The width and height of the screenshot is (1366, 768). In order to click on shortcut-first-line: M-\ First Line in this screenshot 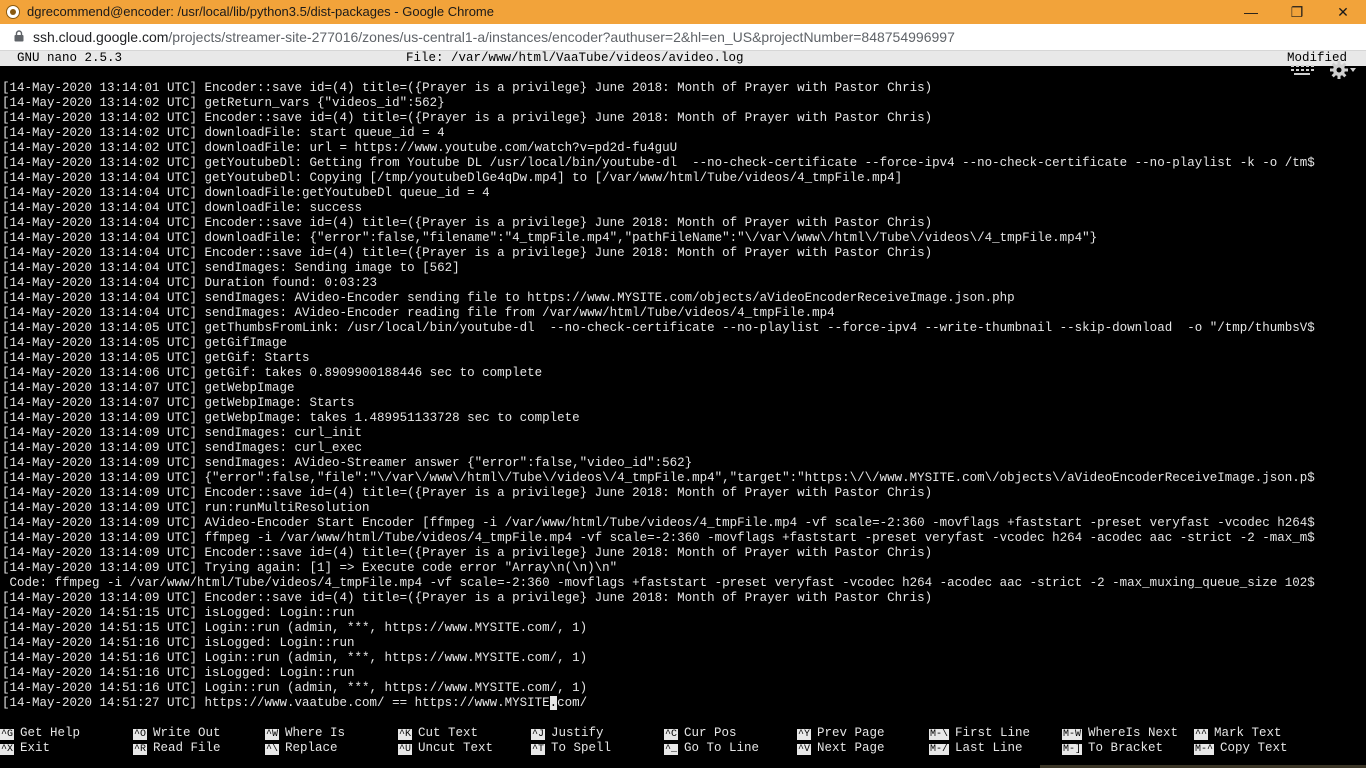, I will do `click(979, 733)`.